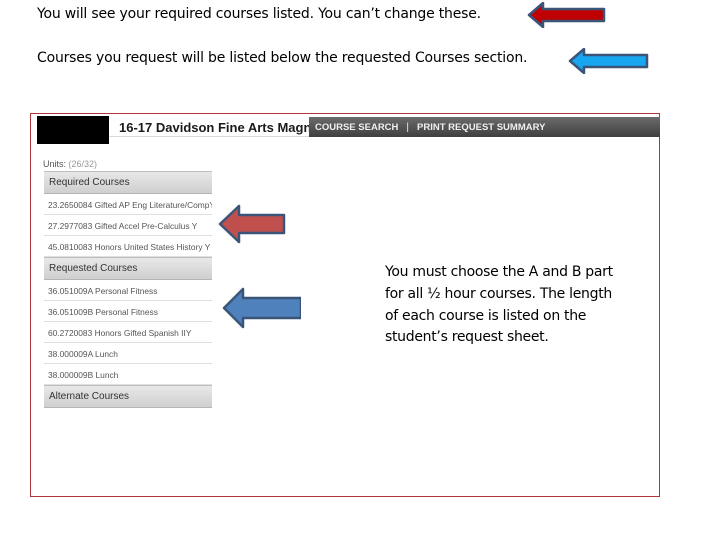 The image size is (720, 540). Describe the element at coordinates (83, 164) in the screenshot. I see `units-value: (26/32)` at that location.